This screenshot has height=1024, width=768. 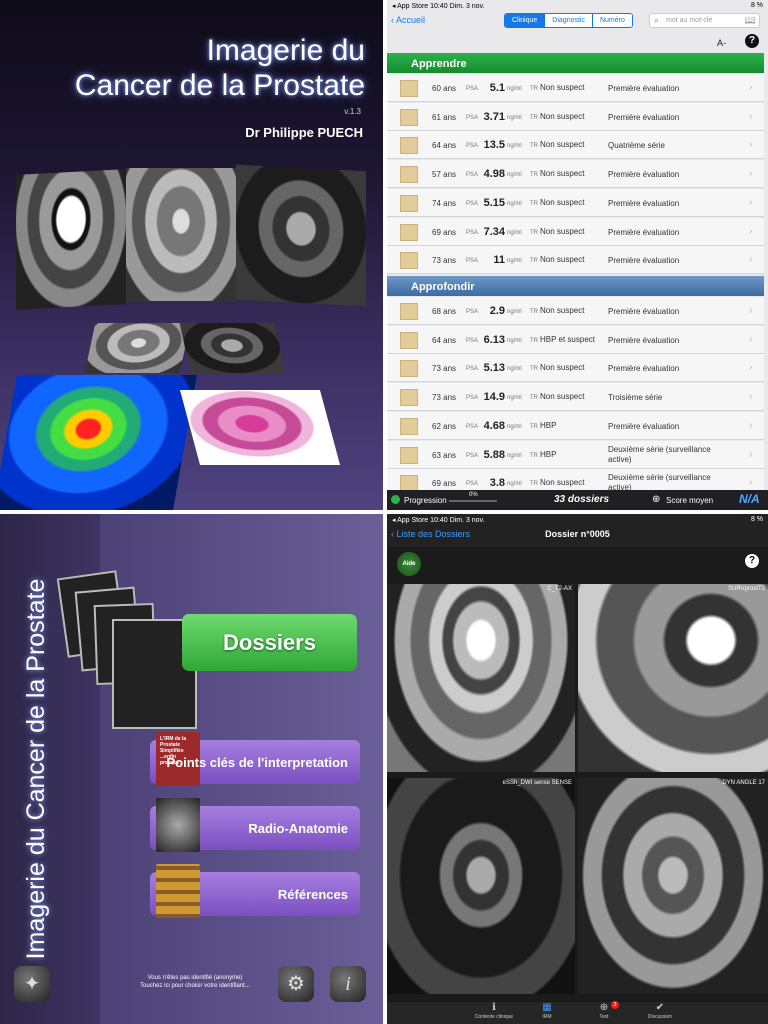 What do you see at coordinates (657, 20) in the screenshot?
I see `search-icon: ⌕` at bounding box center [657, 20].